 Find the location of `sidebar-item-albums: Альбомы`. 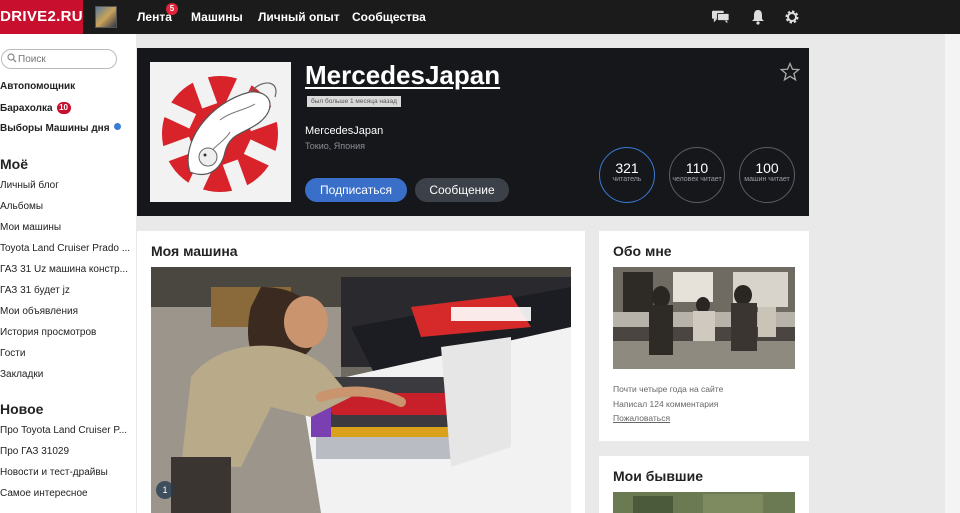

sidebar-item-albums: Альбомы is located at coordinates (65, 206).